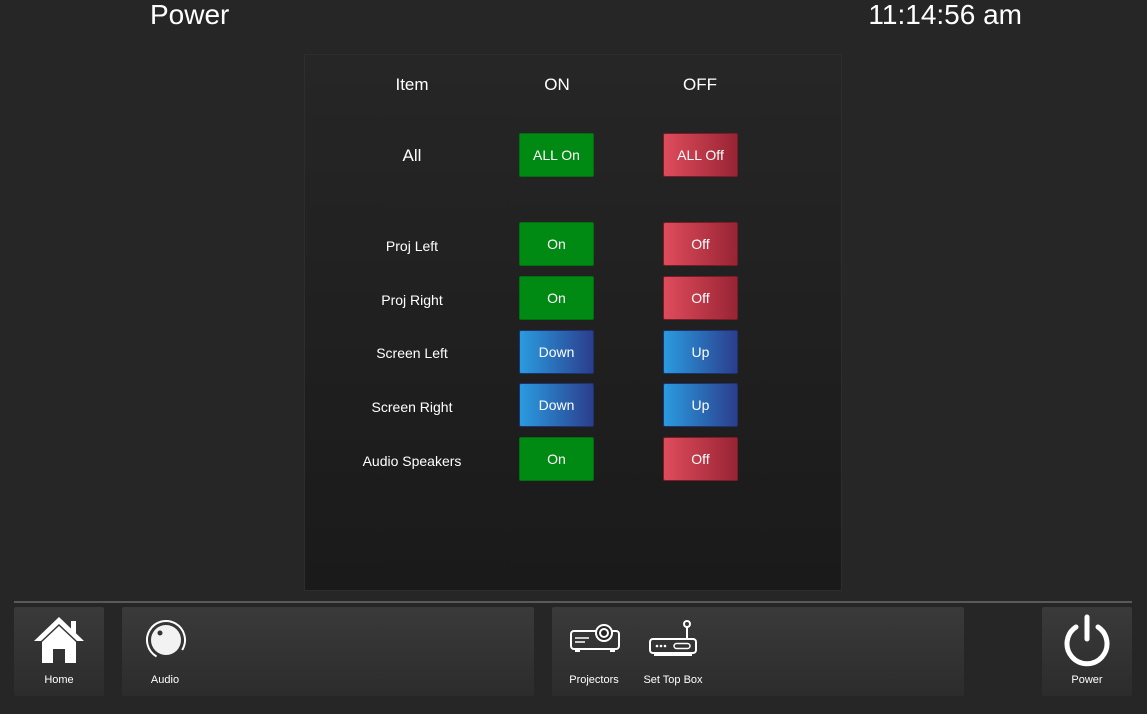 The width and height of the screenshot is (1147, 714). Describe the element at coordinates (556, 244) in the screenshot. I see `proj-left-on-button: On` at that location.